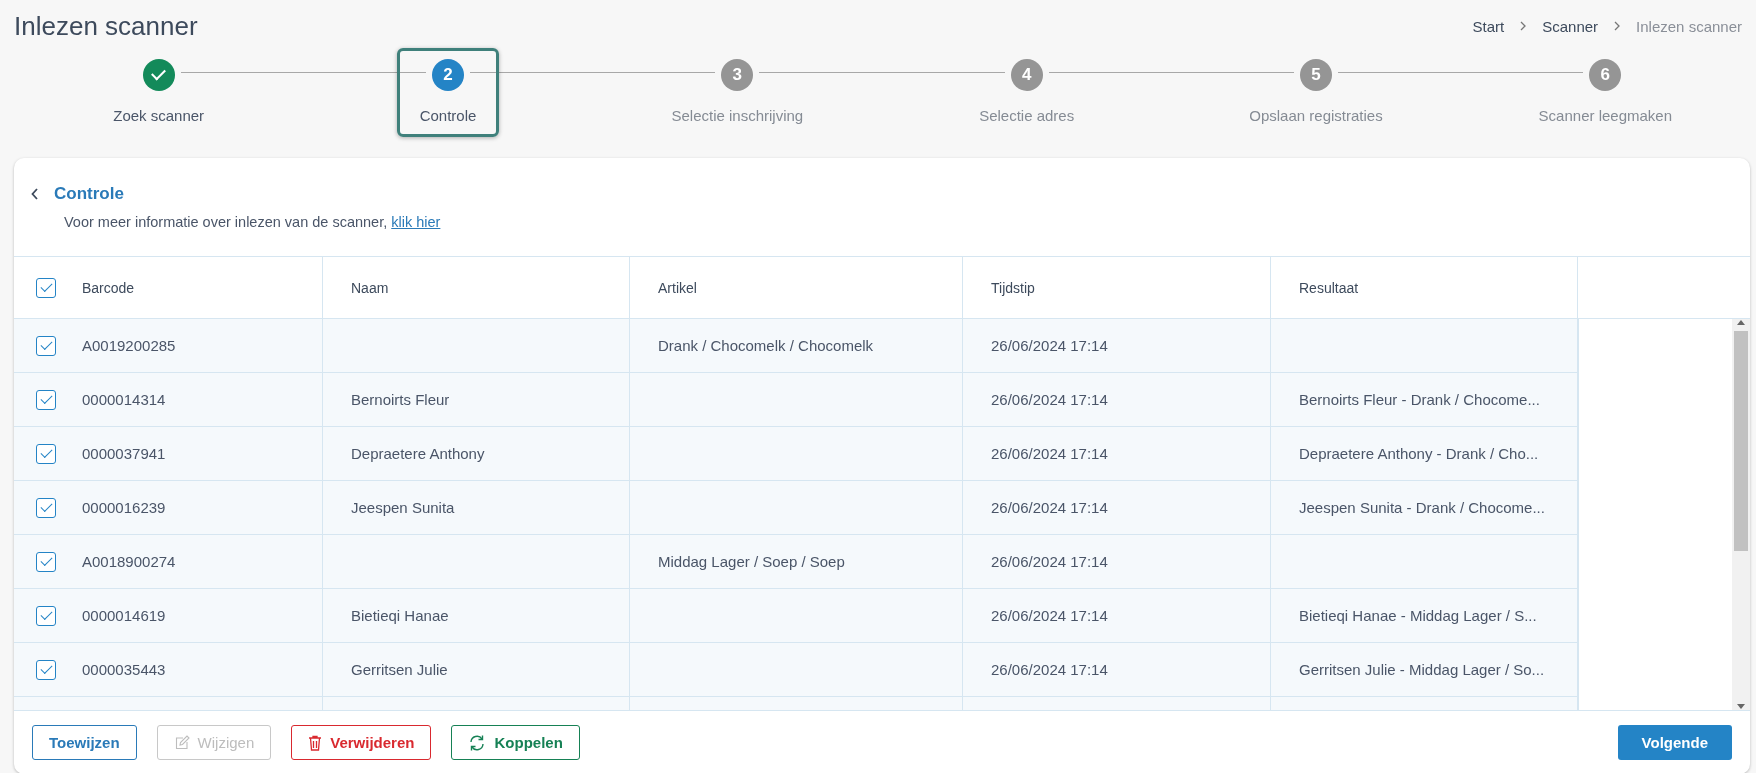 The height and width of the screenshot is (773, 1756). I want to click on action-button: Verwijderen, so click(361, 742).